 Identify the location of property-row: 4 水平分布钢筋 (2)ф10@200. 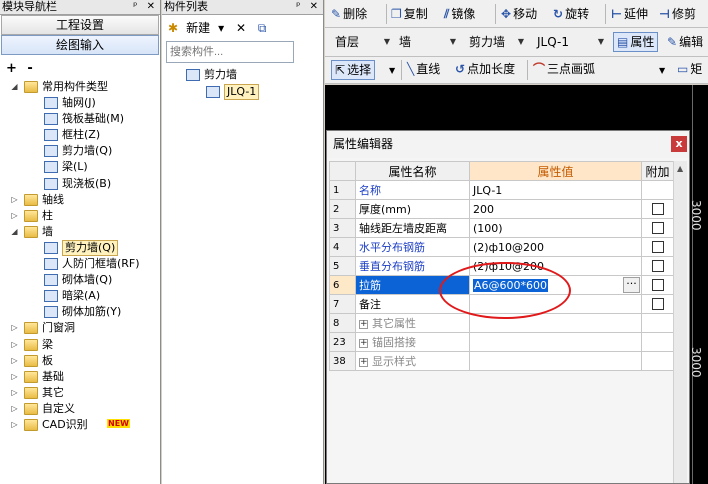
(501, 247).